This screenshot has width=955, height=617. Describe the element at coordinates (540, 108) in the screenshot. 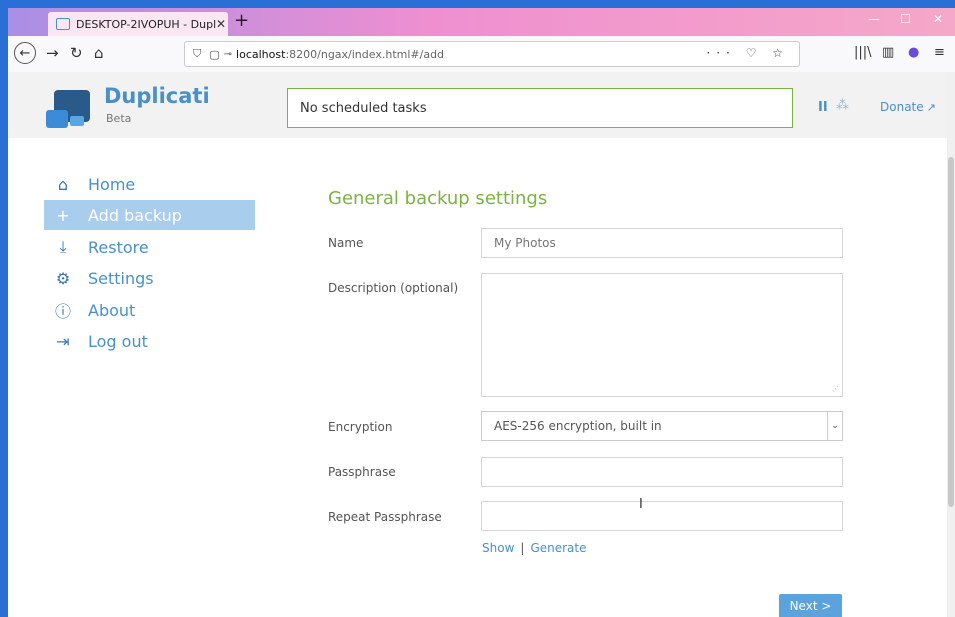

I see `status-box: No scheduled tasks` at that location.